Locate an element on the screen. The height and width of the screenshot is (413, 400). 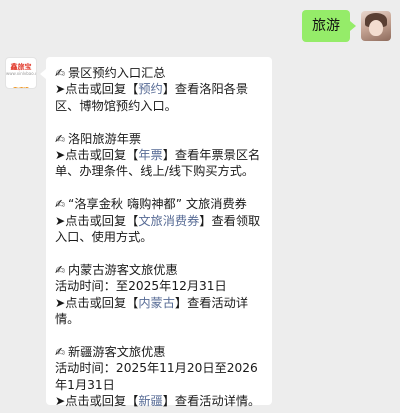
section-title: ✍ 景区预约入口汇总 is located at coordinates (110, 73).